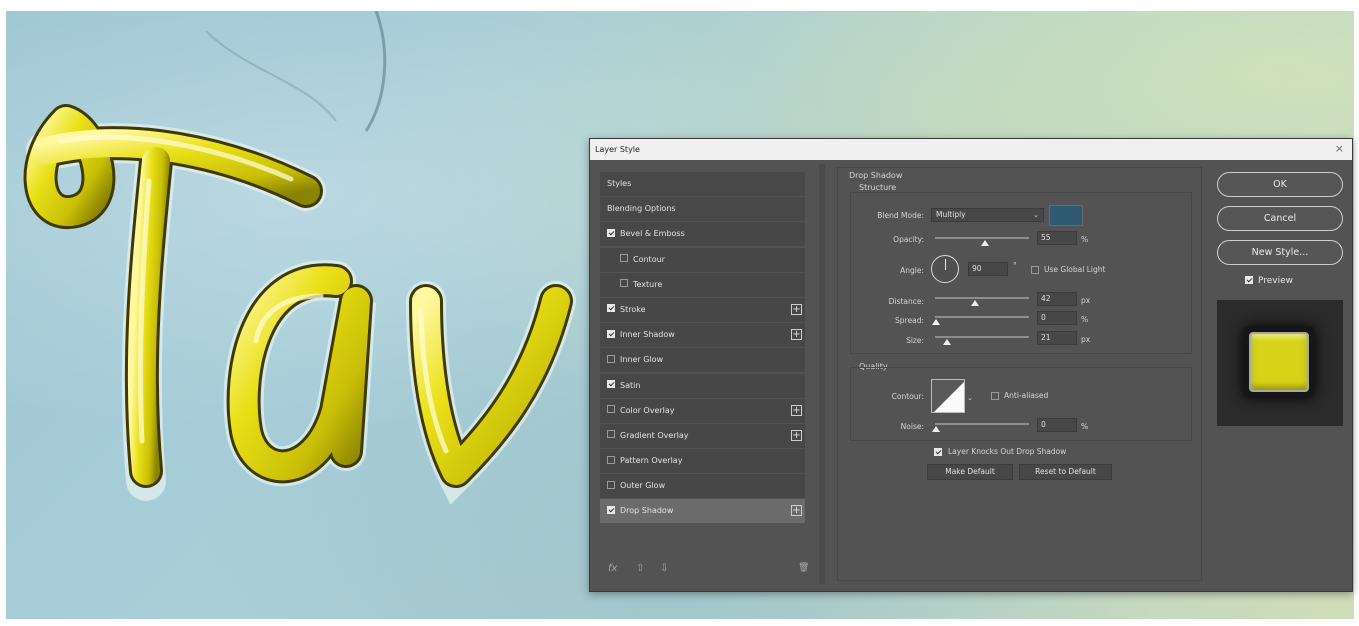 The width and height of the screenshot is (1359, 626). I want to click on list-item-contour: Contour, so click(702, 259).